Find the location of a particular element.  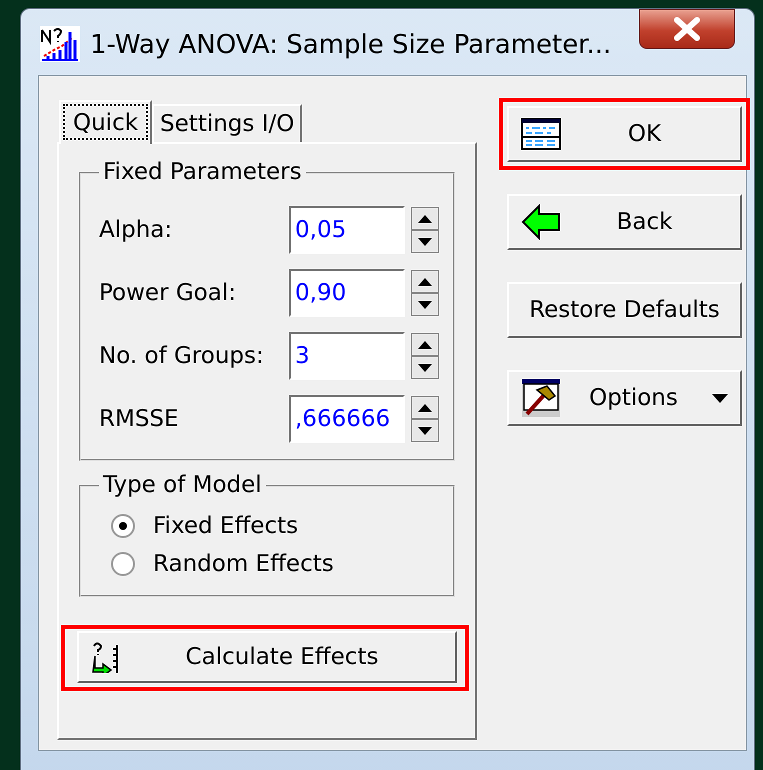

close-icon is located at coordinates (687, 29).